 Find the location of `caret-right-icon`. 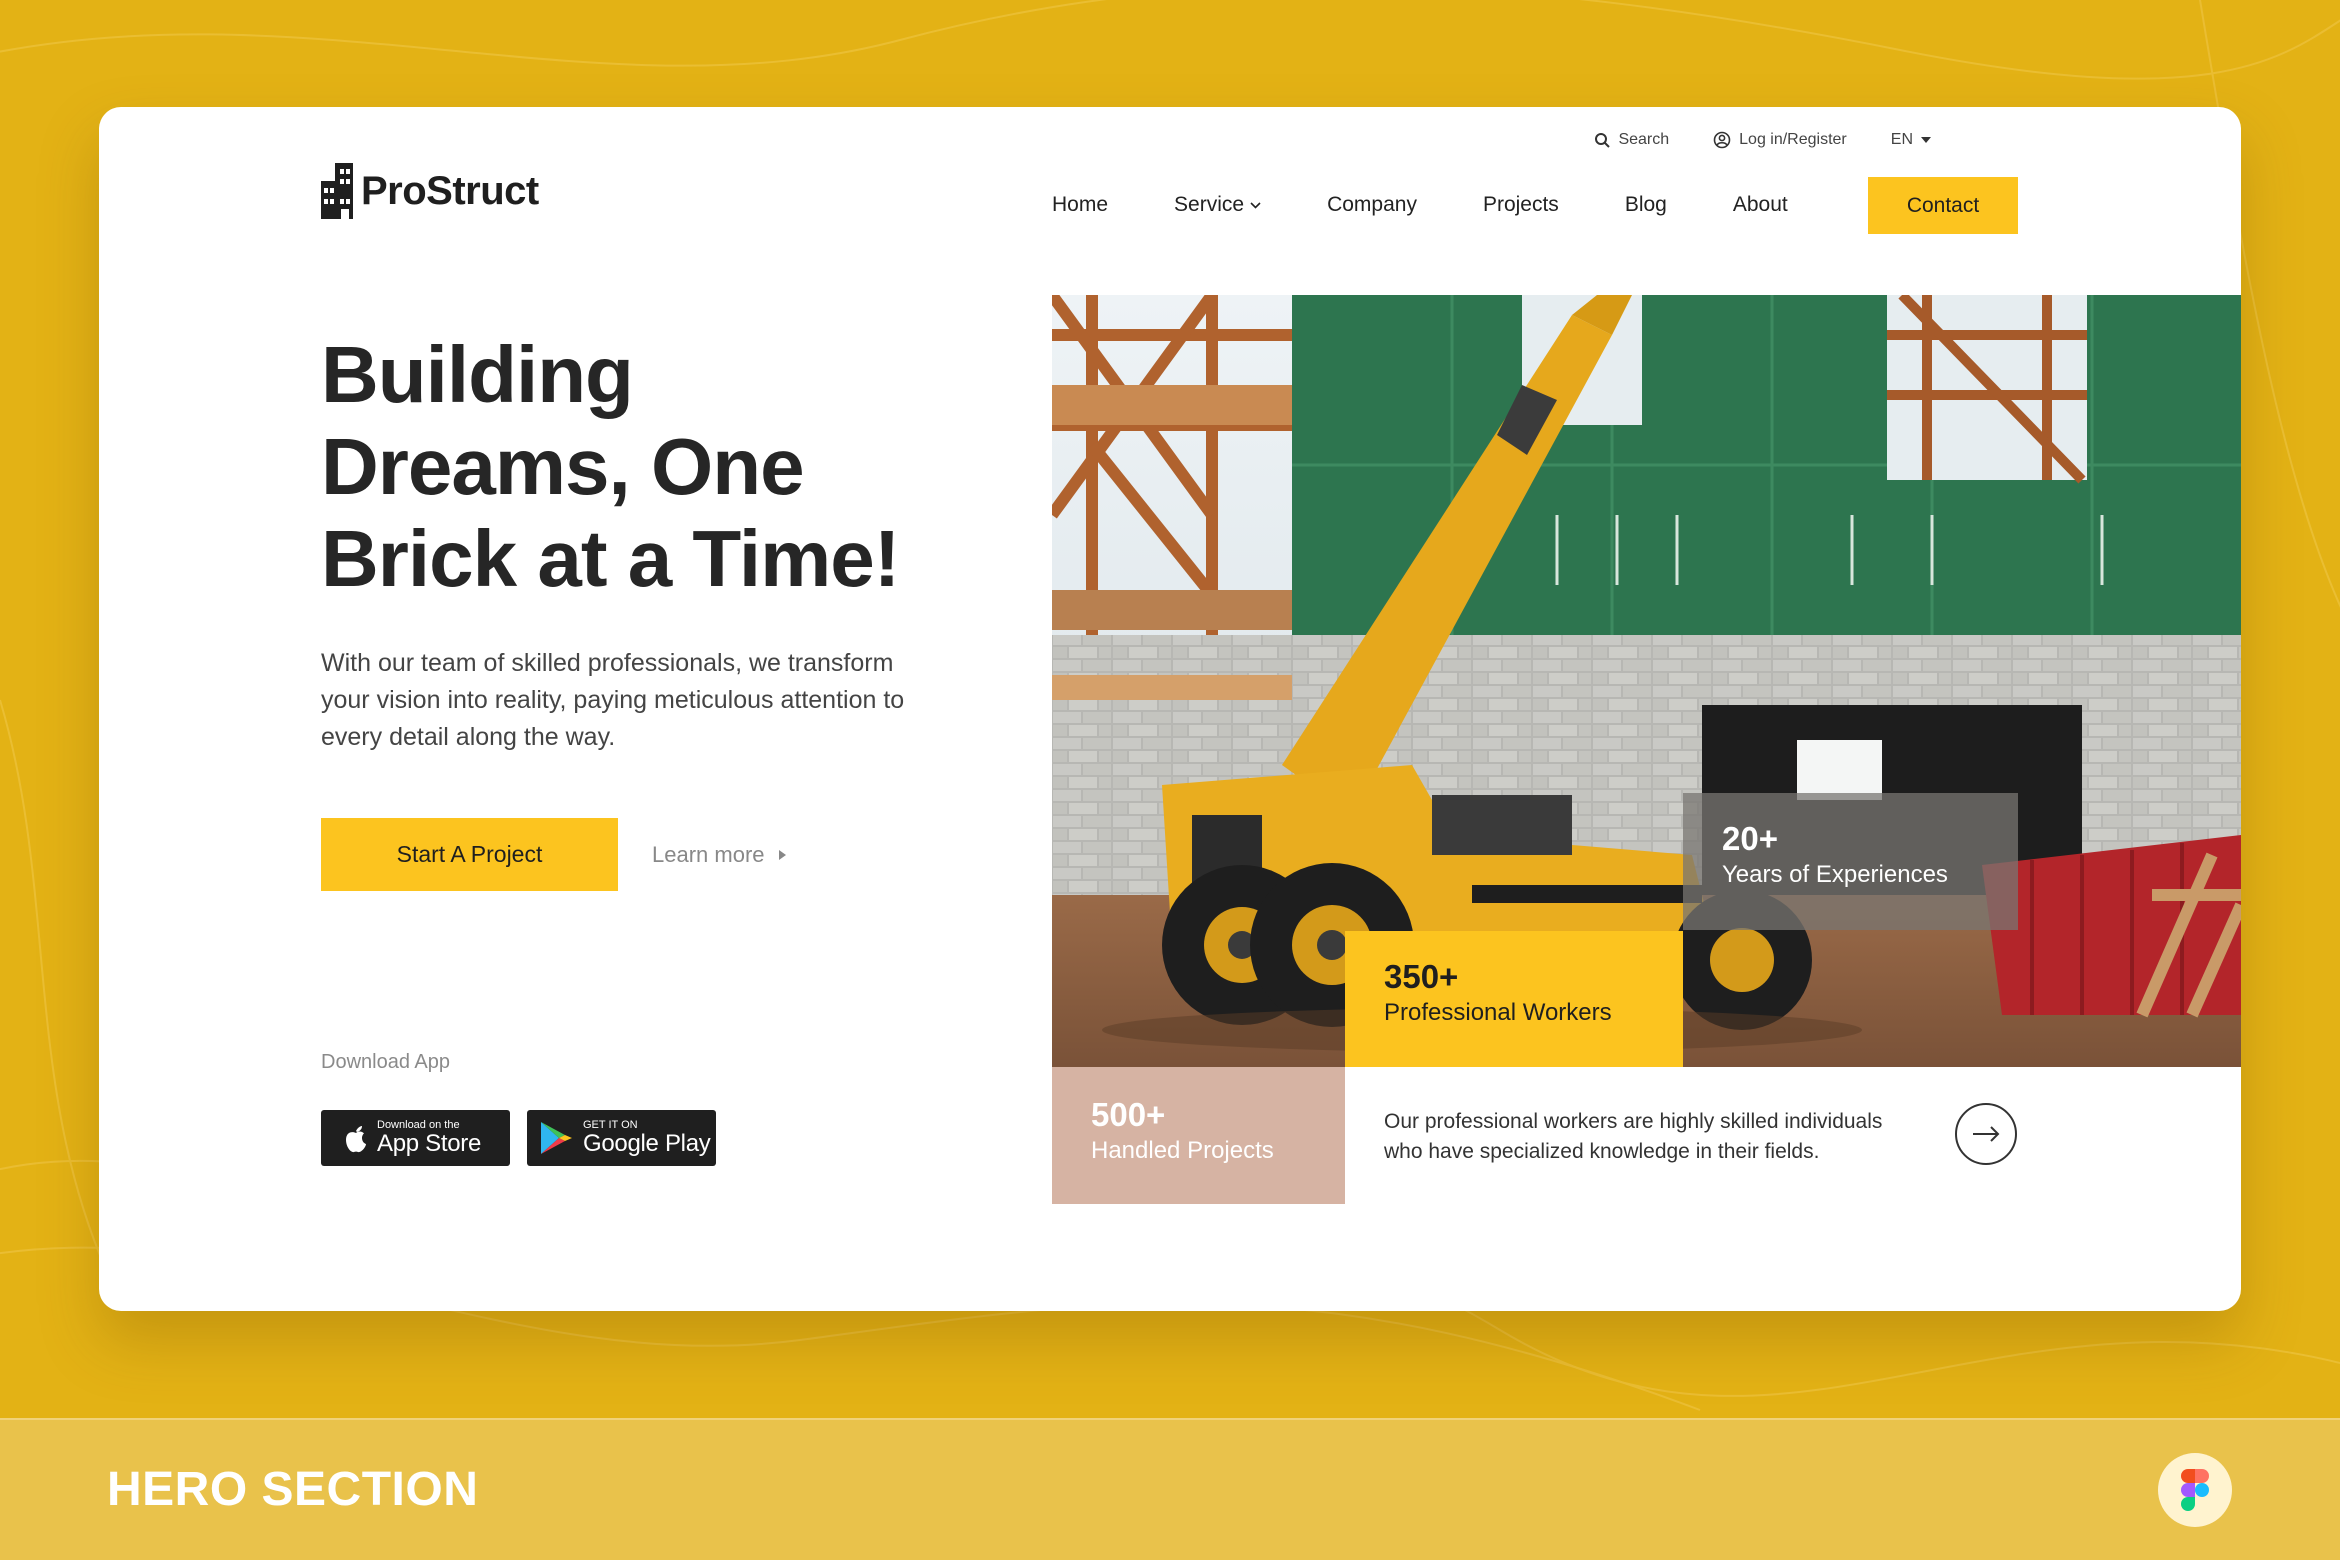

caret-right-icon is located at coordinates (782, 855).